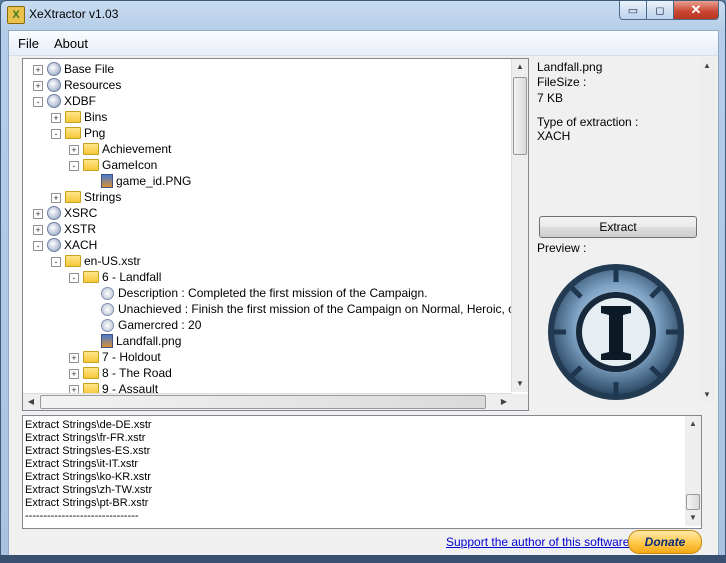  I want to click on tree-node: Png, so click(85, 133).